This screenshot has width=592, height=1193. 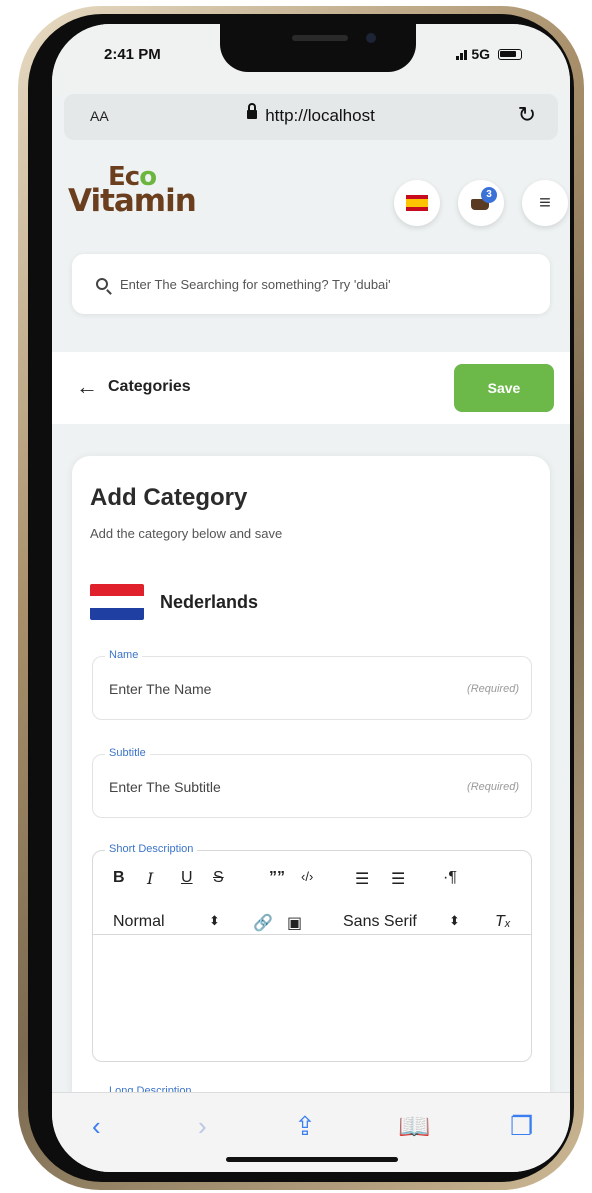 I want to click on home-indicator, so click(x=312, y=1159).